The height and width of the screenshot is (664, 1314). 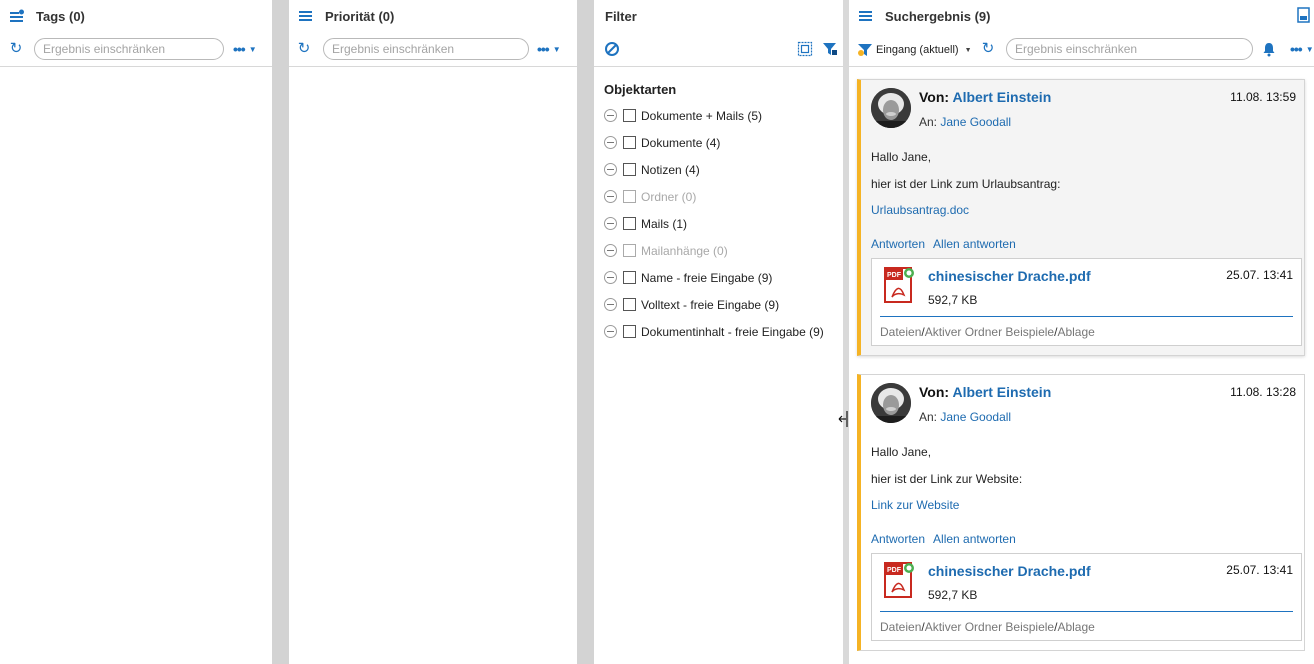 What do you see at coordinates (915, 505) in the screenshot?
I see `mail-link: Link zur Website` at bounding box center [915, 505].